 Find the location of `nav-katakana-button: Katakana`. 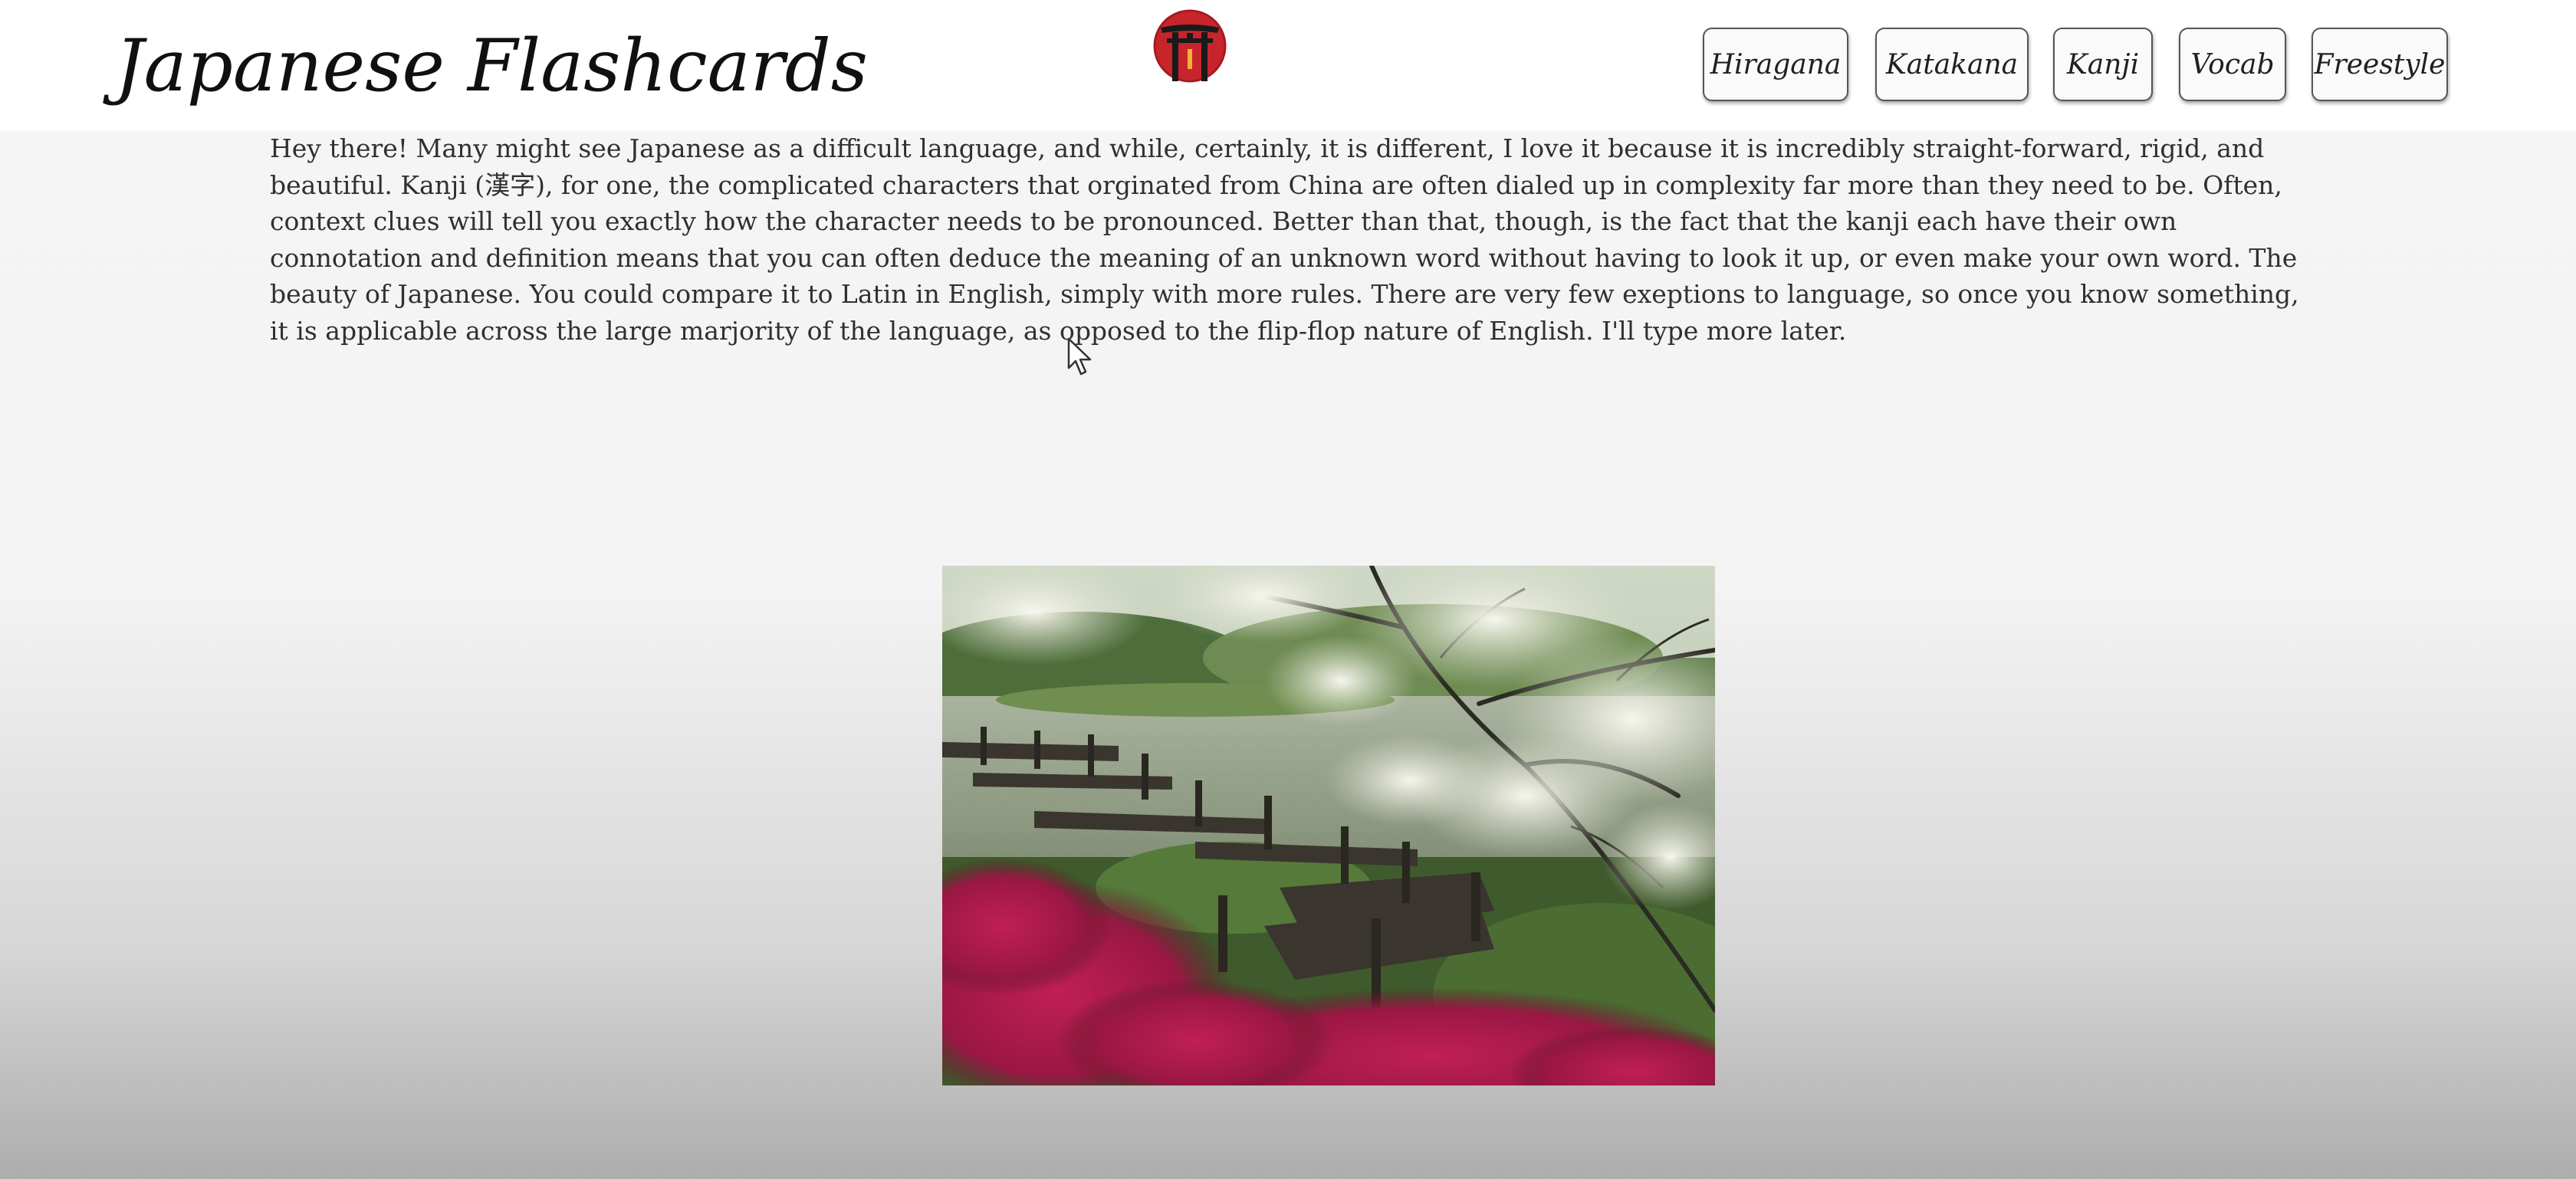

nav-katakana-button: Katakana is located at coordinates (1952, 64).